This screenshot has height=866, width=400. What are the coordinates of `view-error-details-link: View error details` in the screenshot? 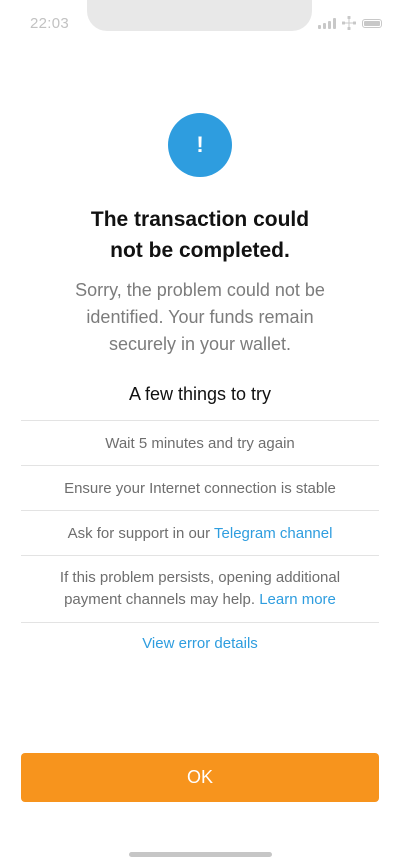 It's located at (200, 643).